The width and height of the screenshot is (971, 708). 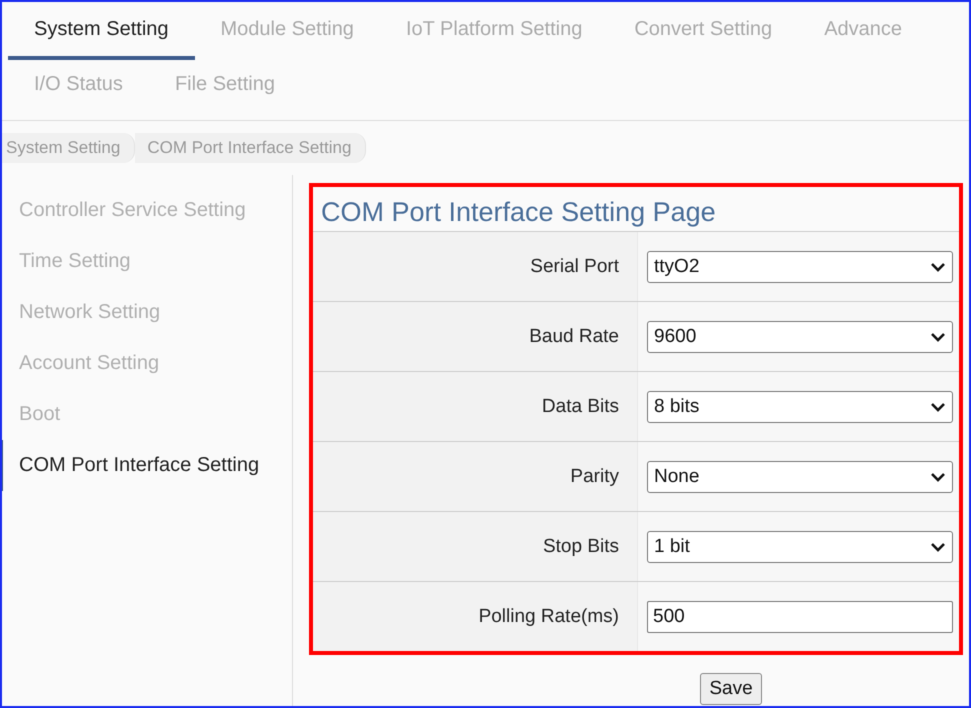 What do you see at coordinates (863, 31) in the screenshot?
I see `nav-tab: Advance` at bounding box center [863, 31].